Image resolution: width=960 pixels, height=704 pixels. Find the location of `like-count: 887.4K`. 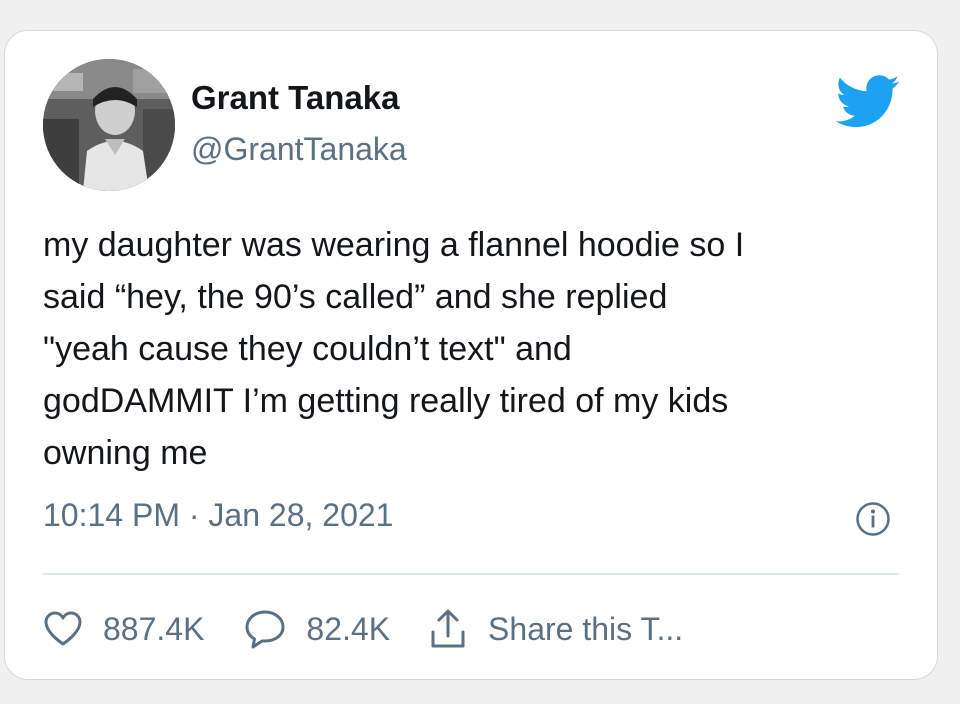

like-count: 887.4K is located at coordinates (154, 628).